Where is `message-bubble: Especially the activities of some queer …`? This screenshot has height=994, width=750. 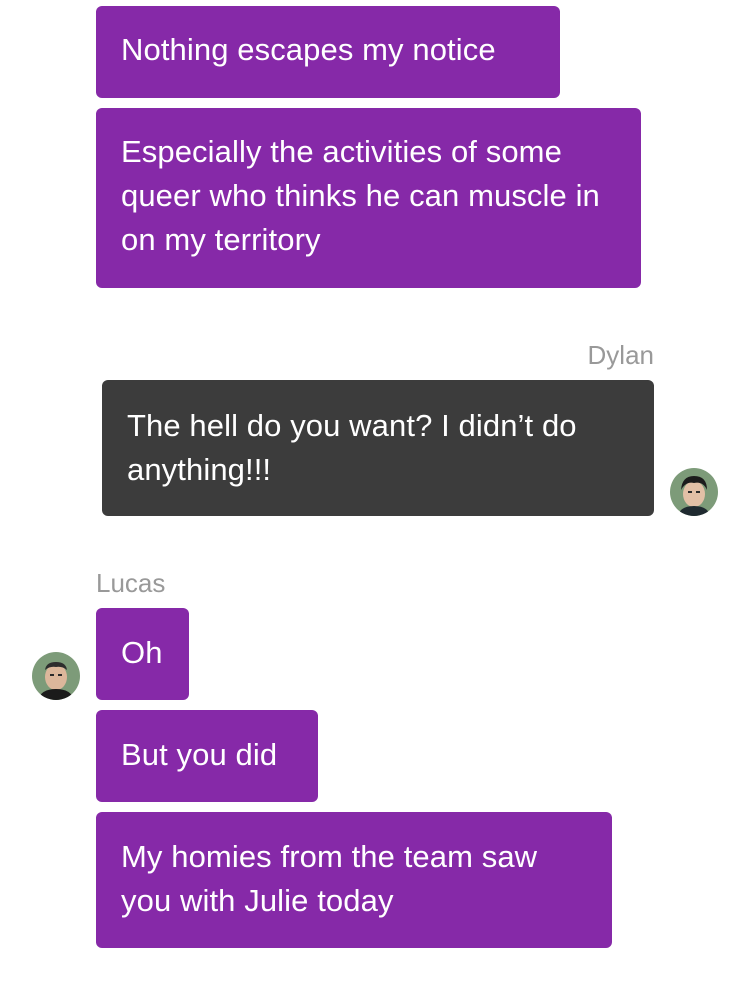 message-bubble: Especially the activities of some queer … is located at coordinates (368, 198).